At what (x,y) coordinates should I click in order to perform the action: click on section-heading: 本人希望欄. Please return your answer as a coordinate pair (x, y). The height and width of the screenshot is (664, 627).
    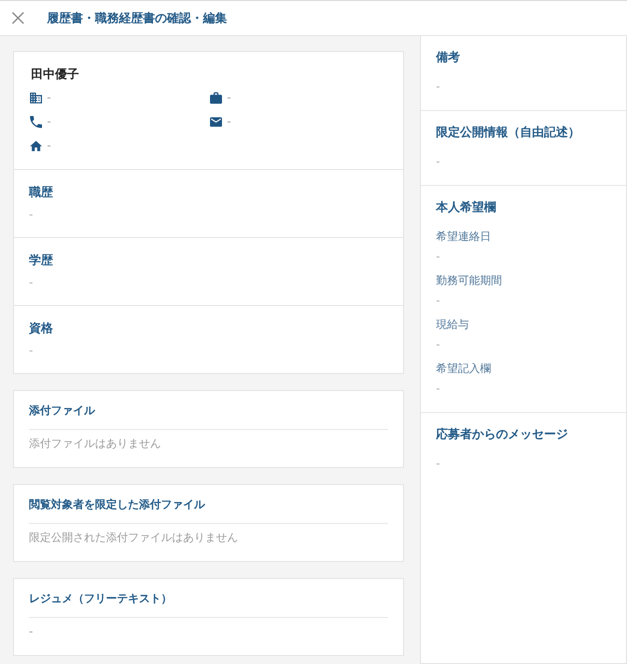
    Looking at the image, I should click on (466, 207).